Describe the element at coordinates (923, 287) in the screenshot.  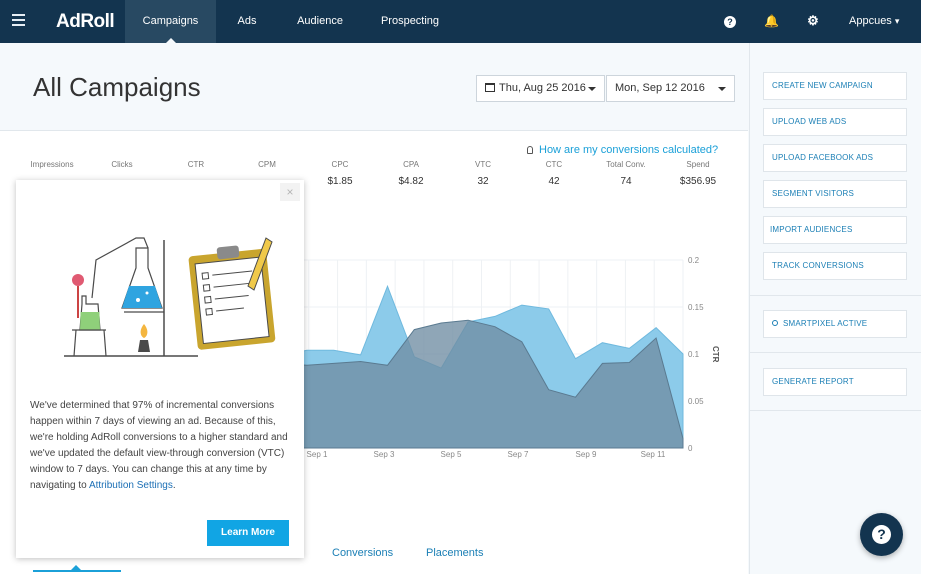
I see `window-edge` at that location.